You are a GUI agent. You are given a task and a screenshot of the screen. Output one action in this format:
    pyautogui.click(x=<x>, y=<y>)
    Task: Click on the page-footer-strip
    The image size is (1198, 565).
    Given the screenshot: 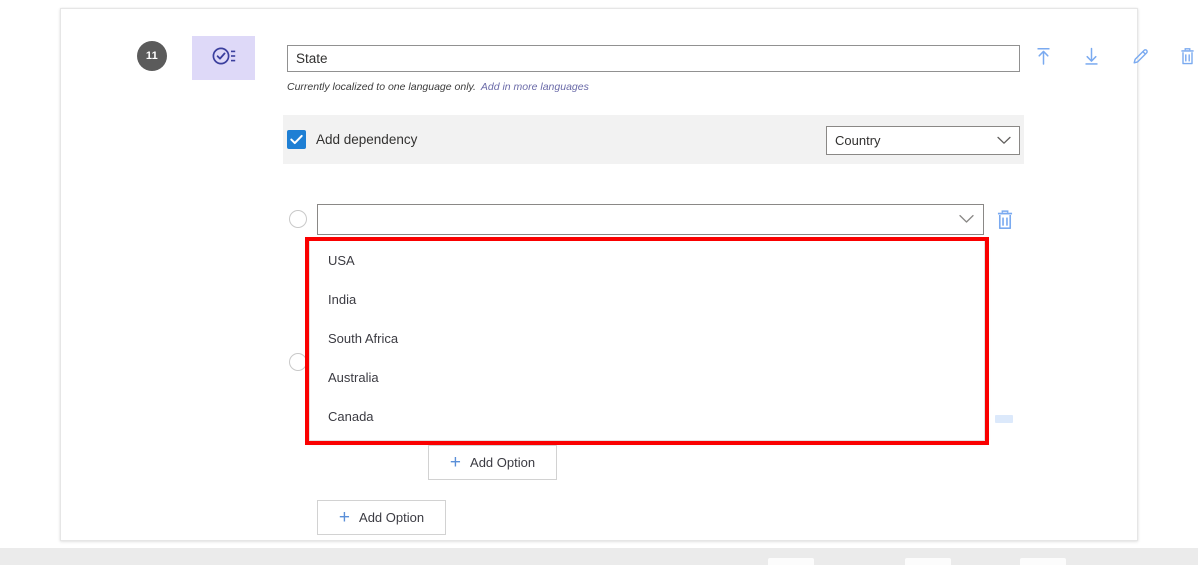 What is the action you would take?
    pyautogui.click(x=599, y=556)
    